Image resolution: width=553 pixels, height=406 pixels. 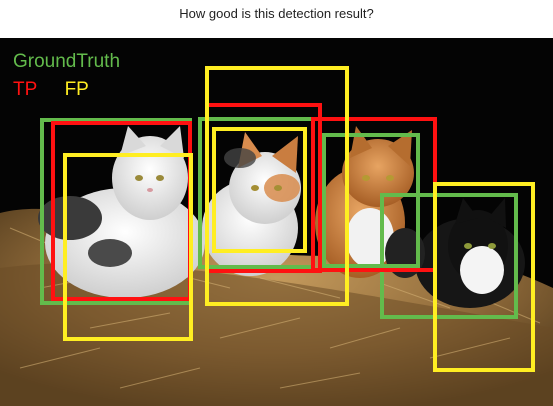 What do you see at coordinates (25, 89) in the screenshot?
I see `legend-tp-label: TP` at bounding box center [25, 89].